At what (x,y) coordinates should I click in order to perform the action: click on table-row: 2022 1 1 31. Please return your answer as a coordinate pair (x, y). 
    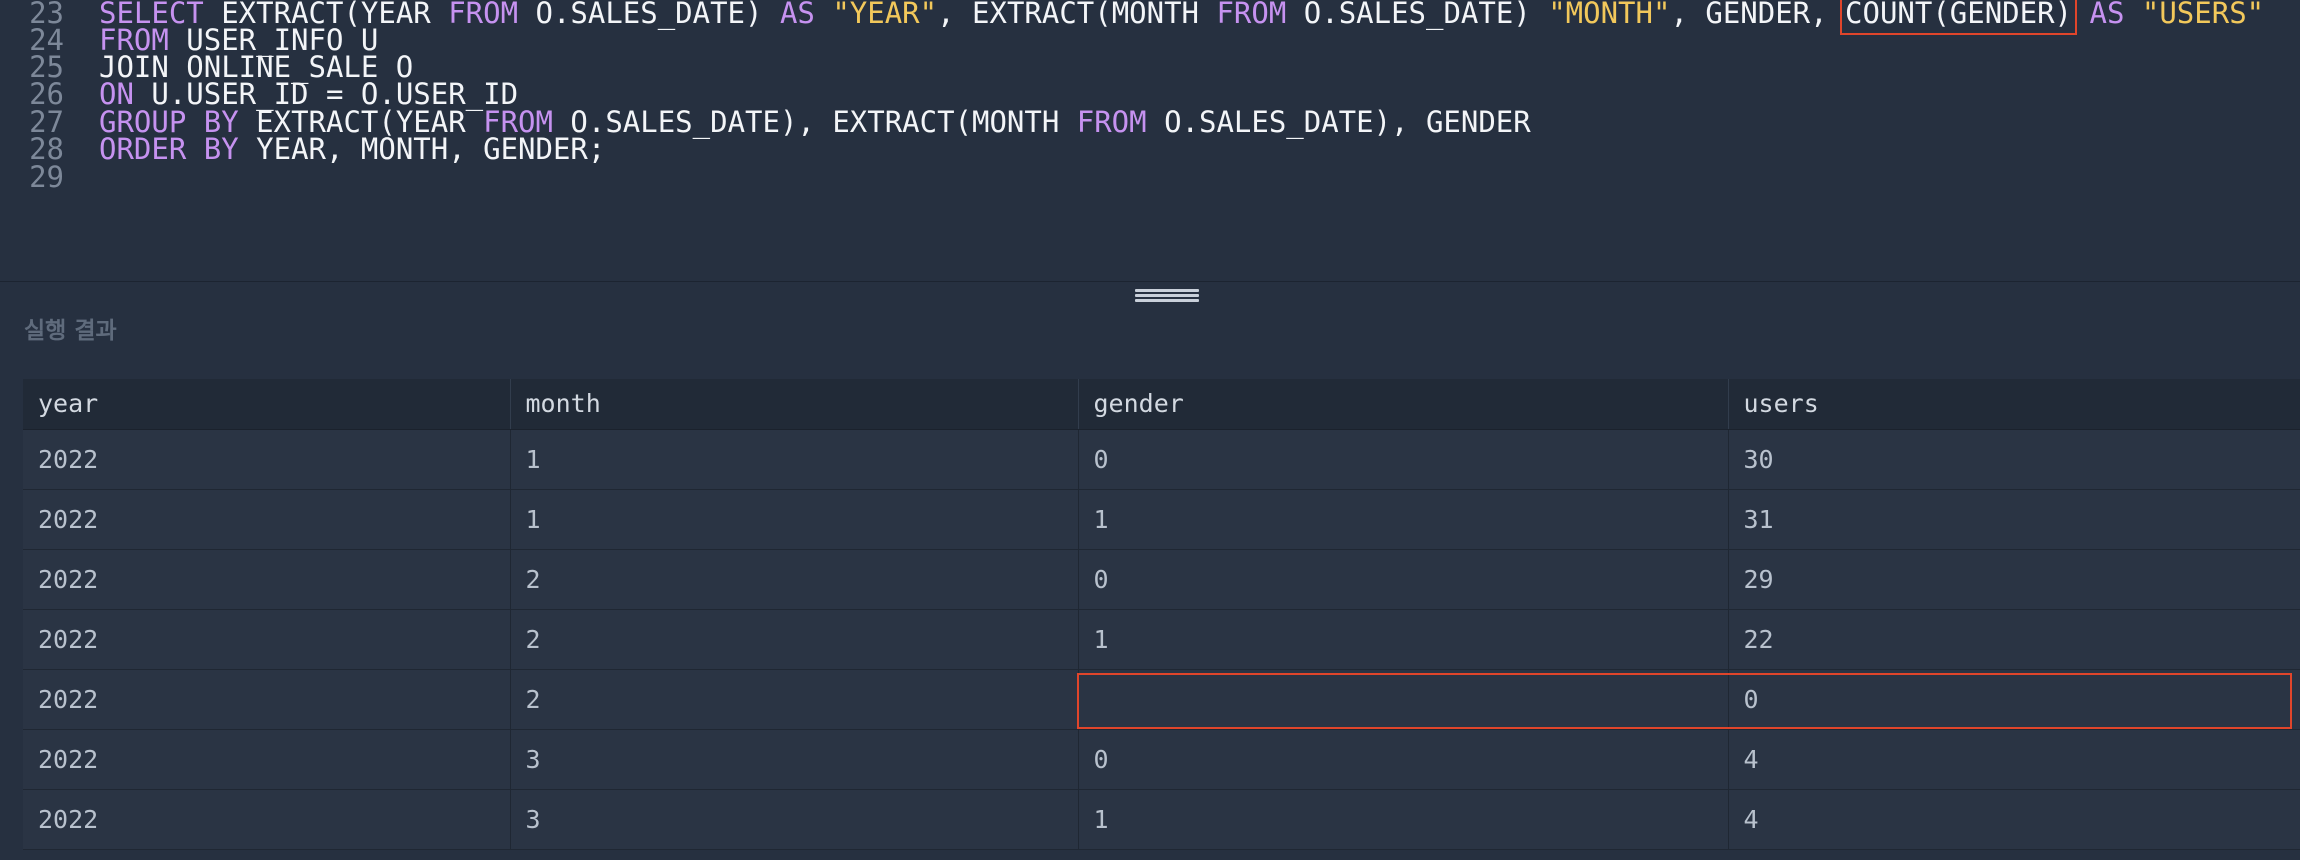
    Looking at the image, I should click on (1161, 519).